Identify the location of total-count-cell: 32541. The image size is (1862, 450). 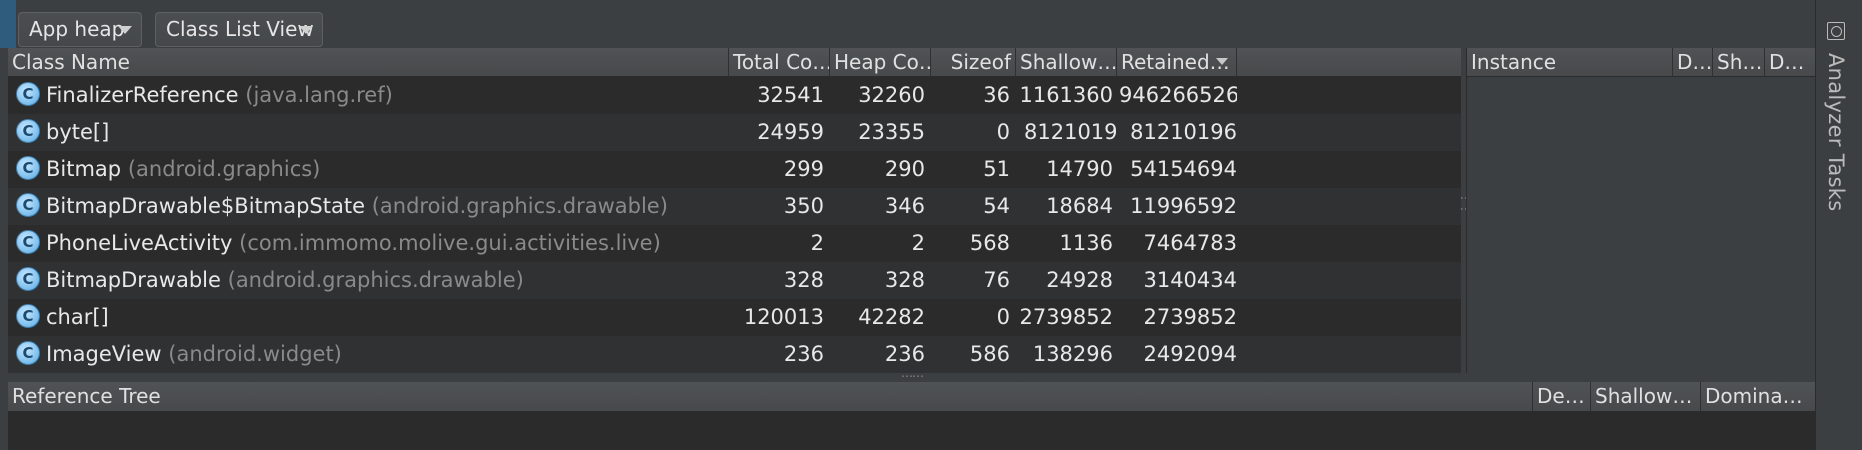
(790, 95).